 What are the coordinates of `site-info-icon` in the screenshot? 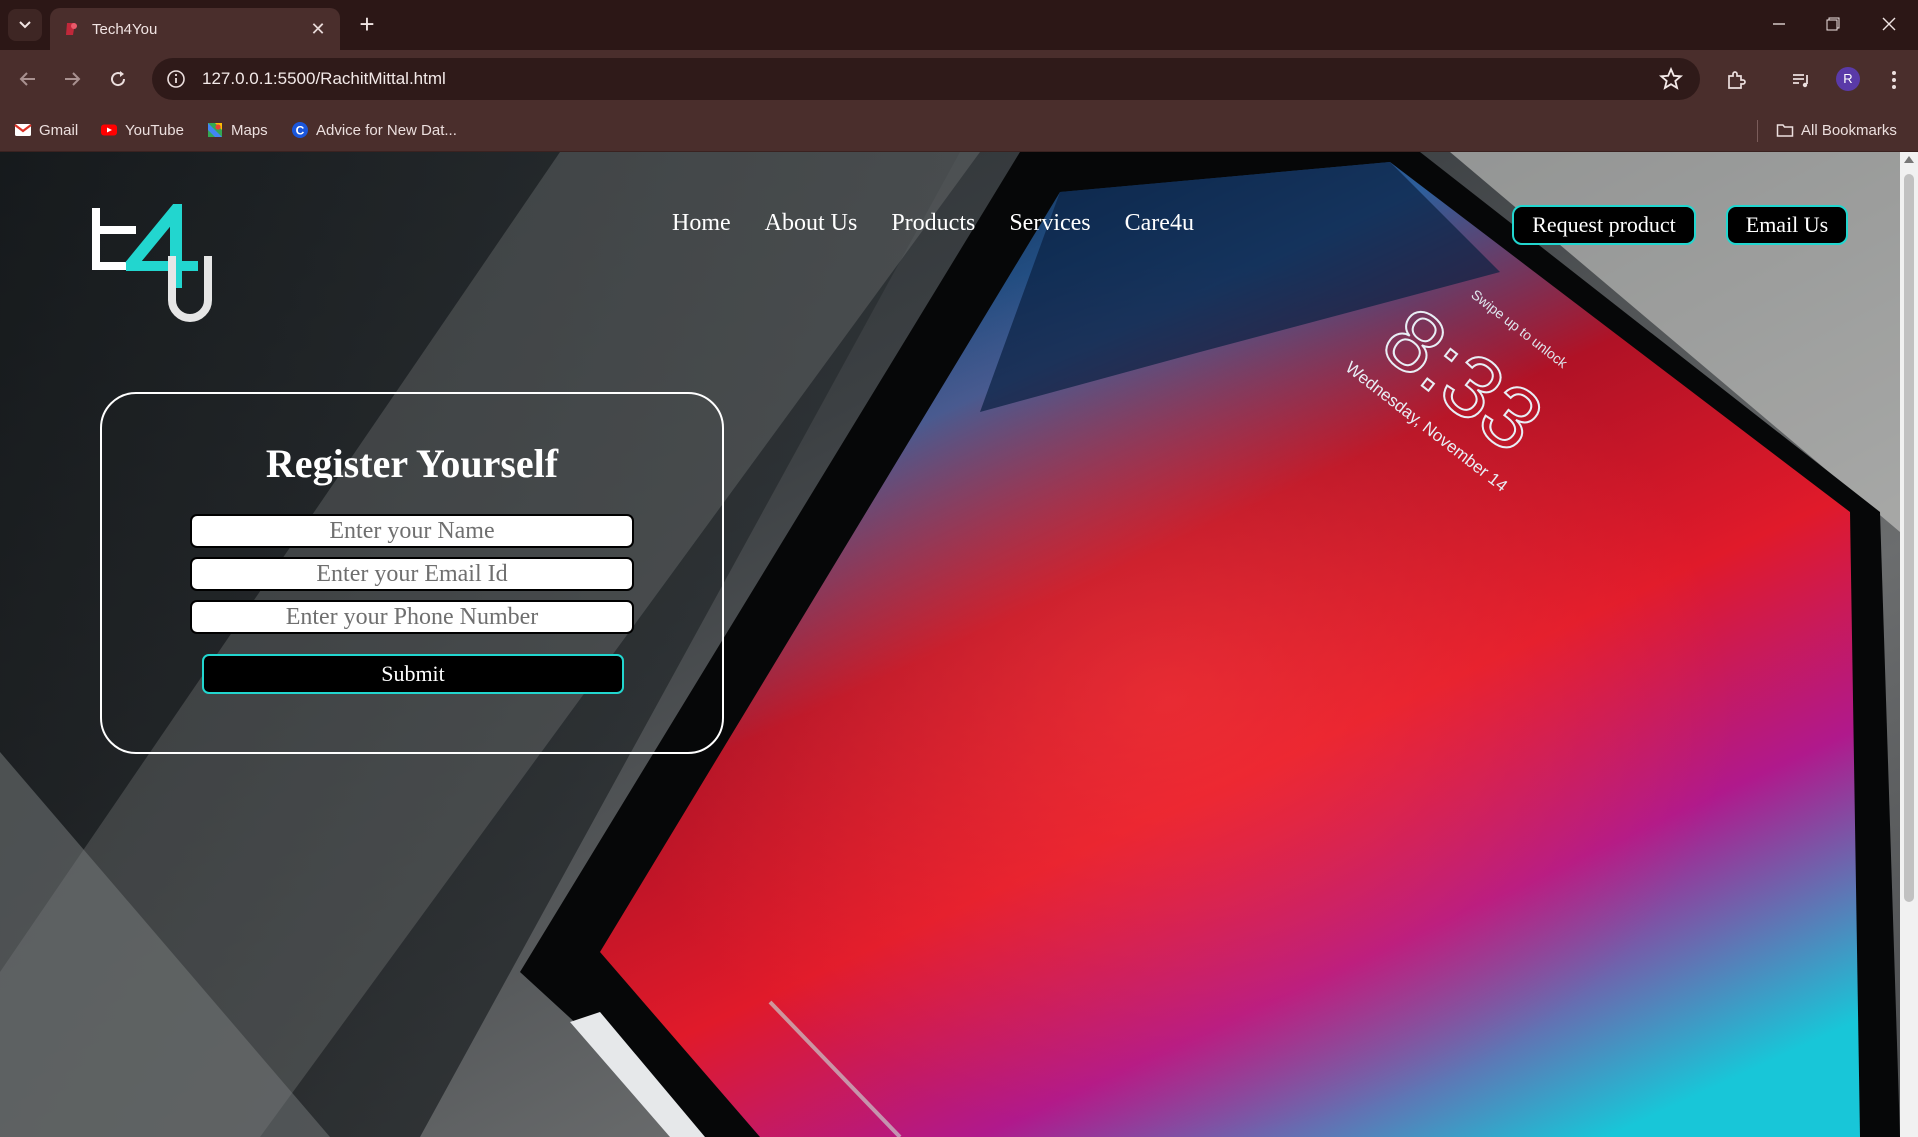 It's located at (176, 79).